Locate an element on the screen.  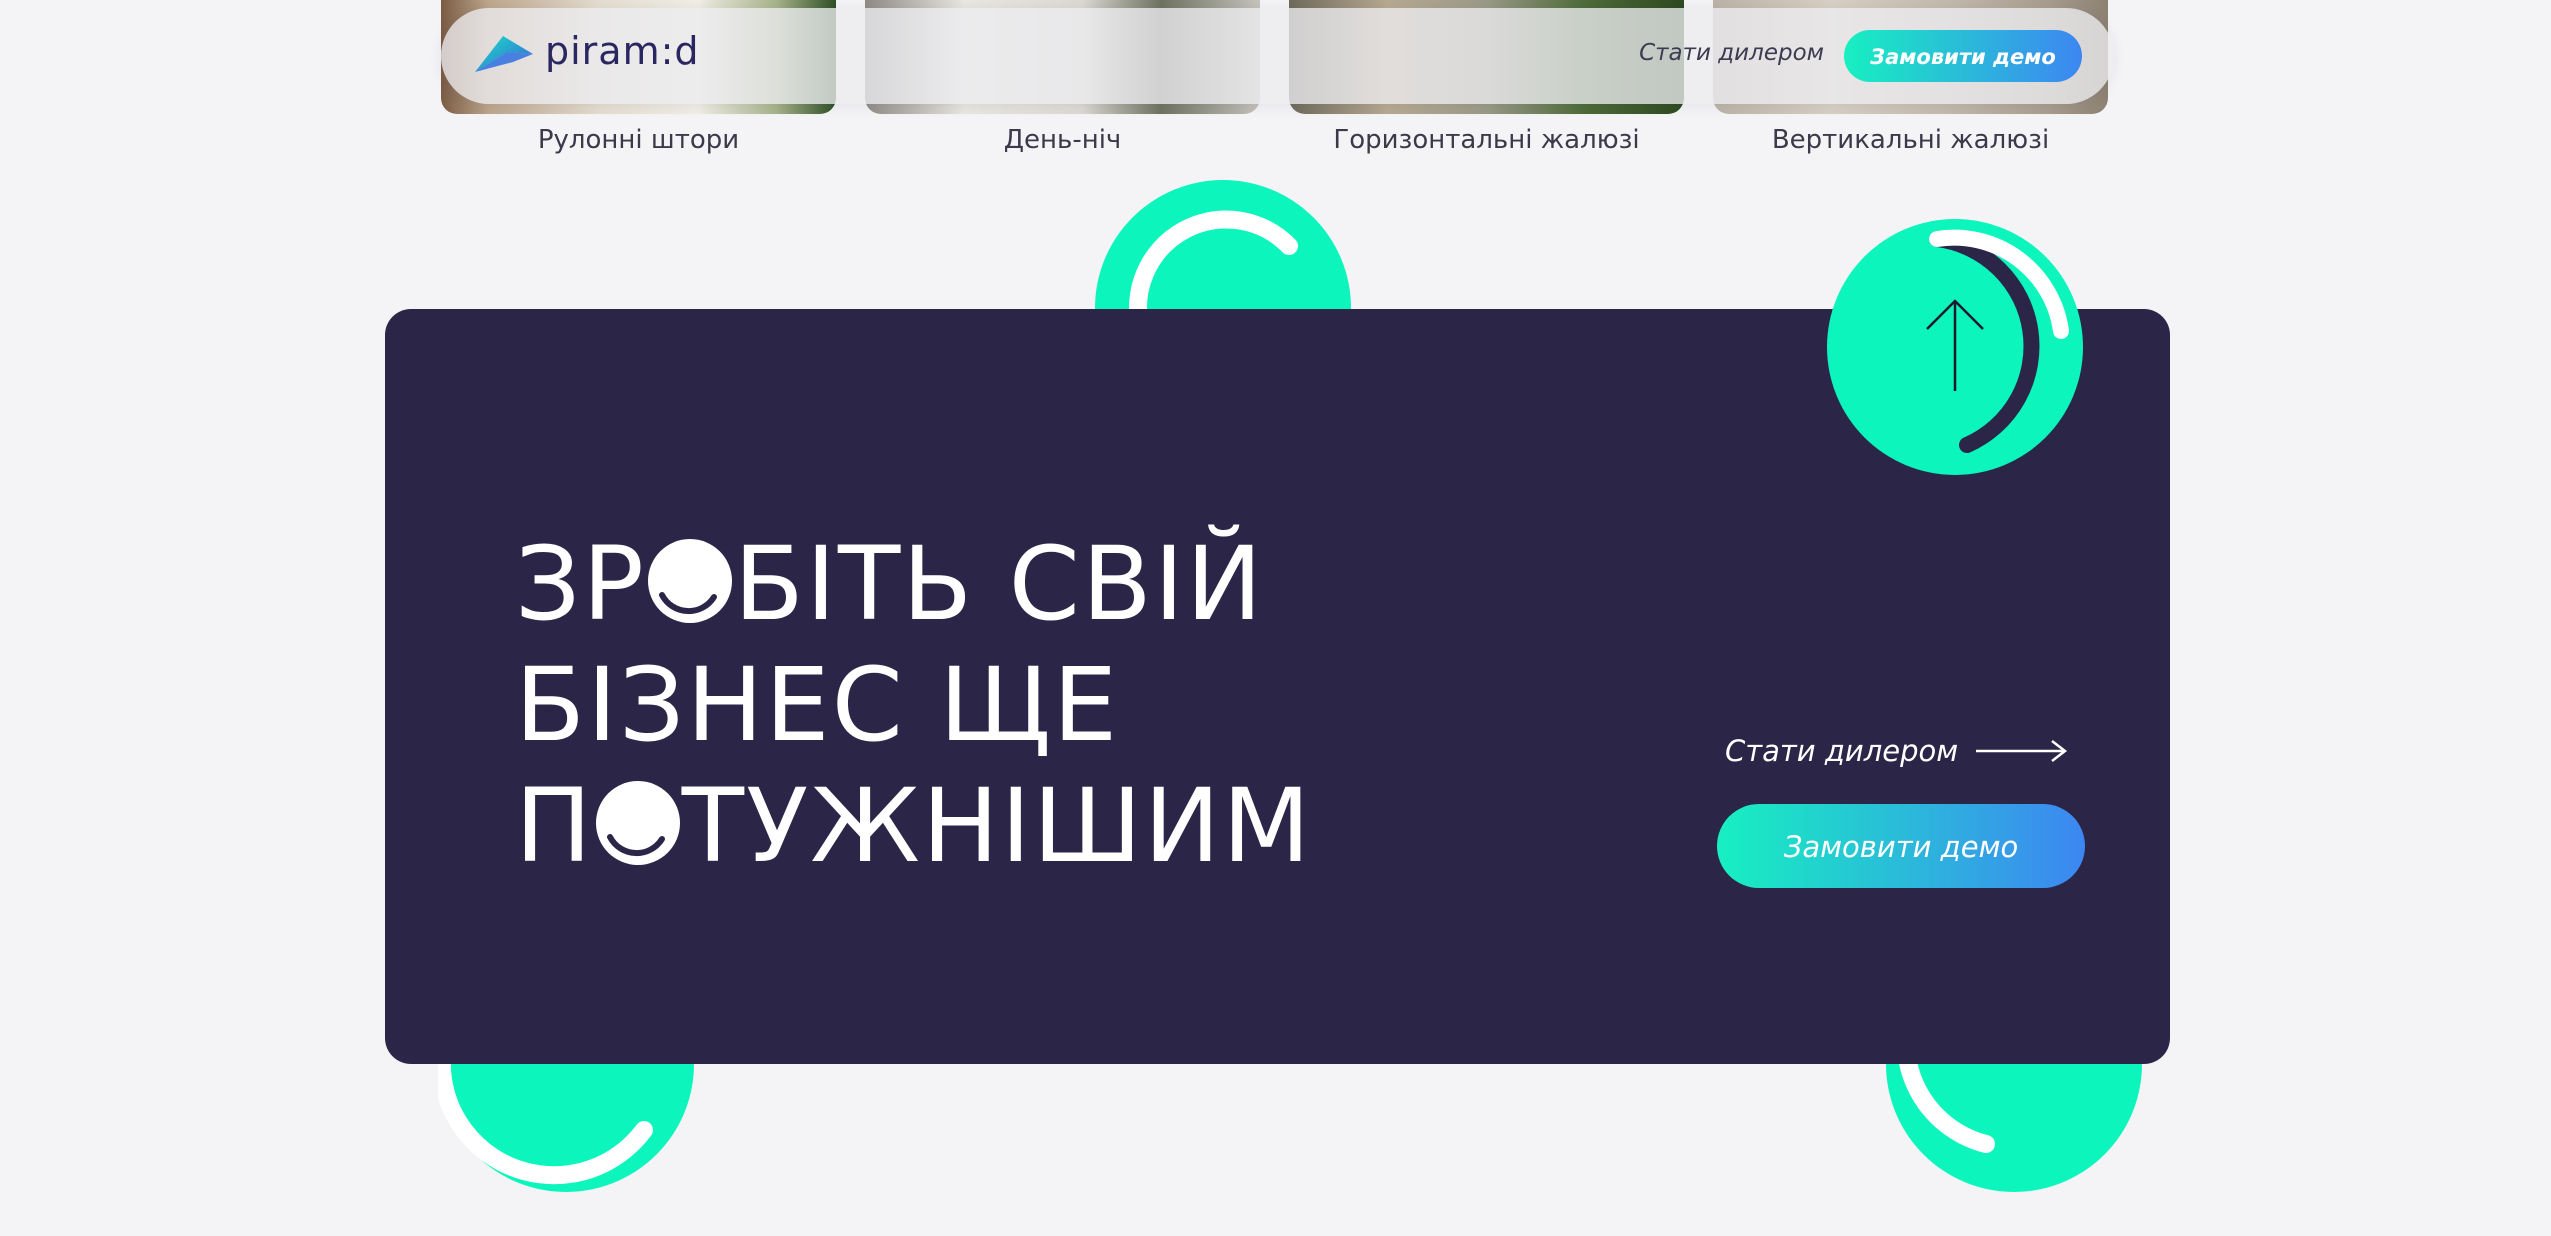
headline-text: ЗР is located at coordinates (580, 584).